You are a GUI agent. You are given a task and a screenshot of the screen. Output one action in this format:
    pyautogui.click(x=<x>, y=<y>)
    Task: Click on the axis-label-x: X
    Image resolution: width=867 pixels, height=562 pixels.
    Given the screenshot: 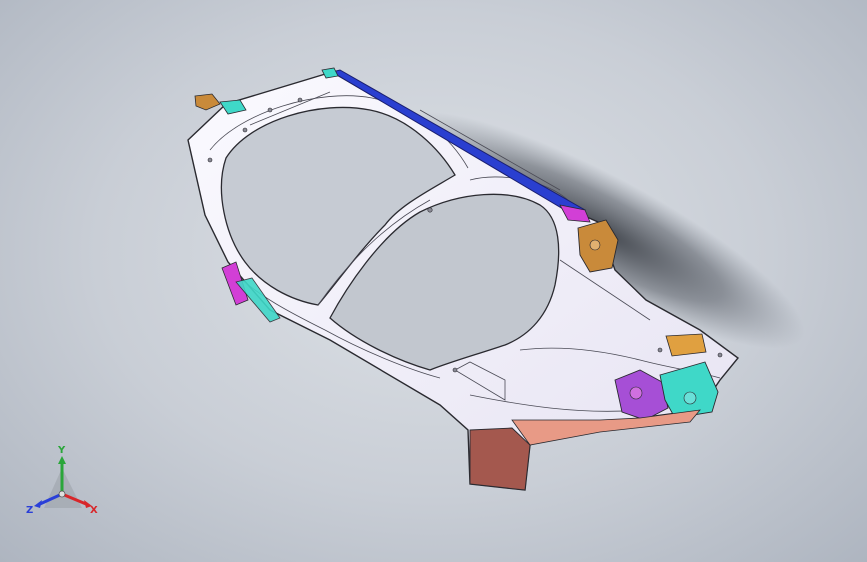 What is the action you would take?
    pyautogui.click(x=94, y=510)
    